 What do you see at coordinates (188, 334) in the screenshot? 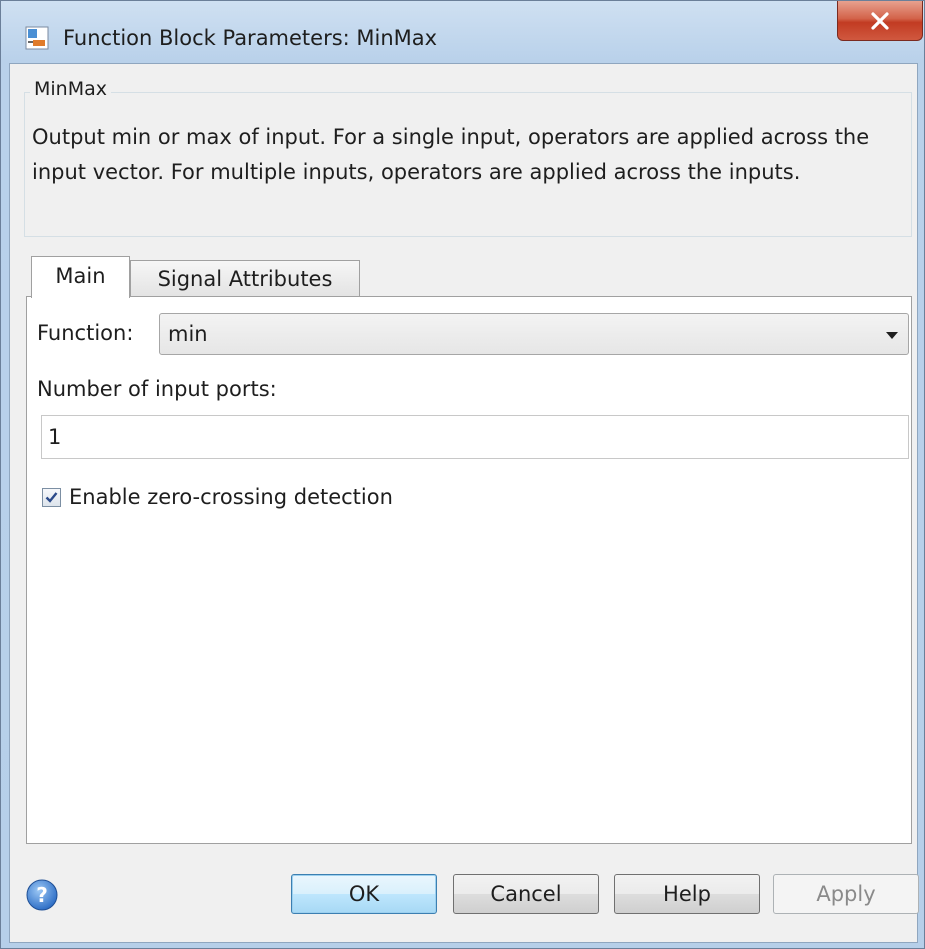
I see `function-select-value: min` at bounding box center [188, 334].